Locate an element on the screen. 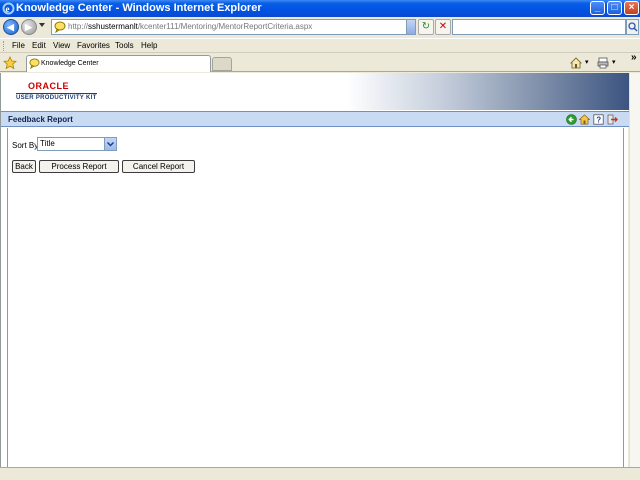  back-arrow-icon: ◀ is located at coordinates (10, 27).